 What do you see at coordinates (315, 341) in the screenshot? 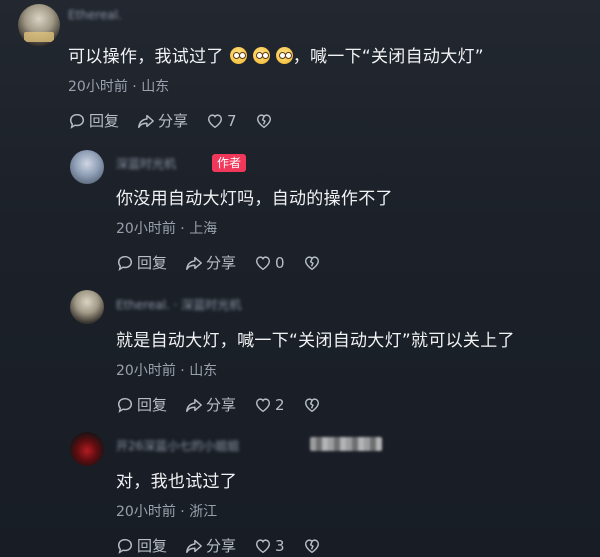
I see `comment-text: 就是自动大灯，喊一下“关闭自动大灯”就可以关上了` at bounding box center [315, 341].